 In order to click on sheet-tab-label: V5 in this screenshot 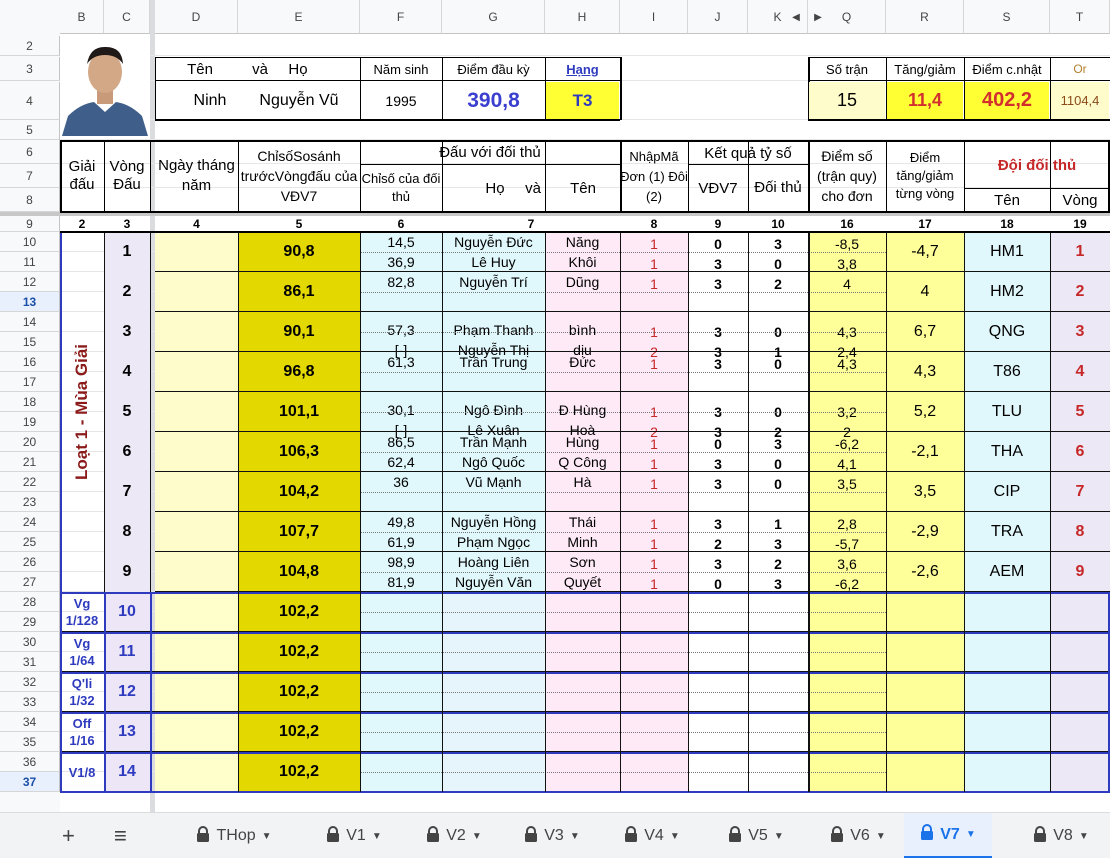, I will do `click(758, 835)`.